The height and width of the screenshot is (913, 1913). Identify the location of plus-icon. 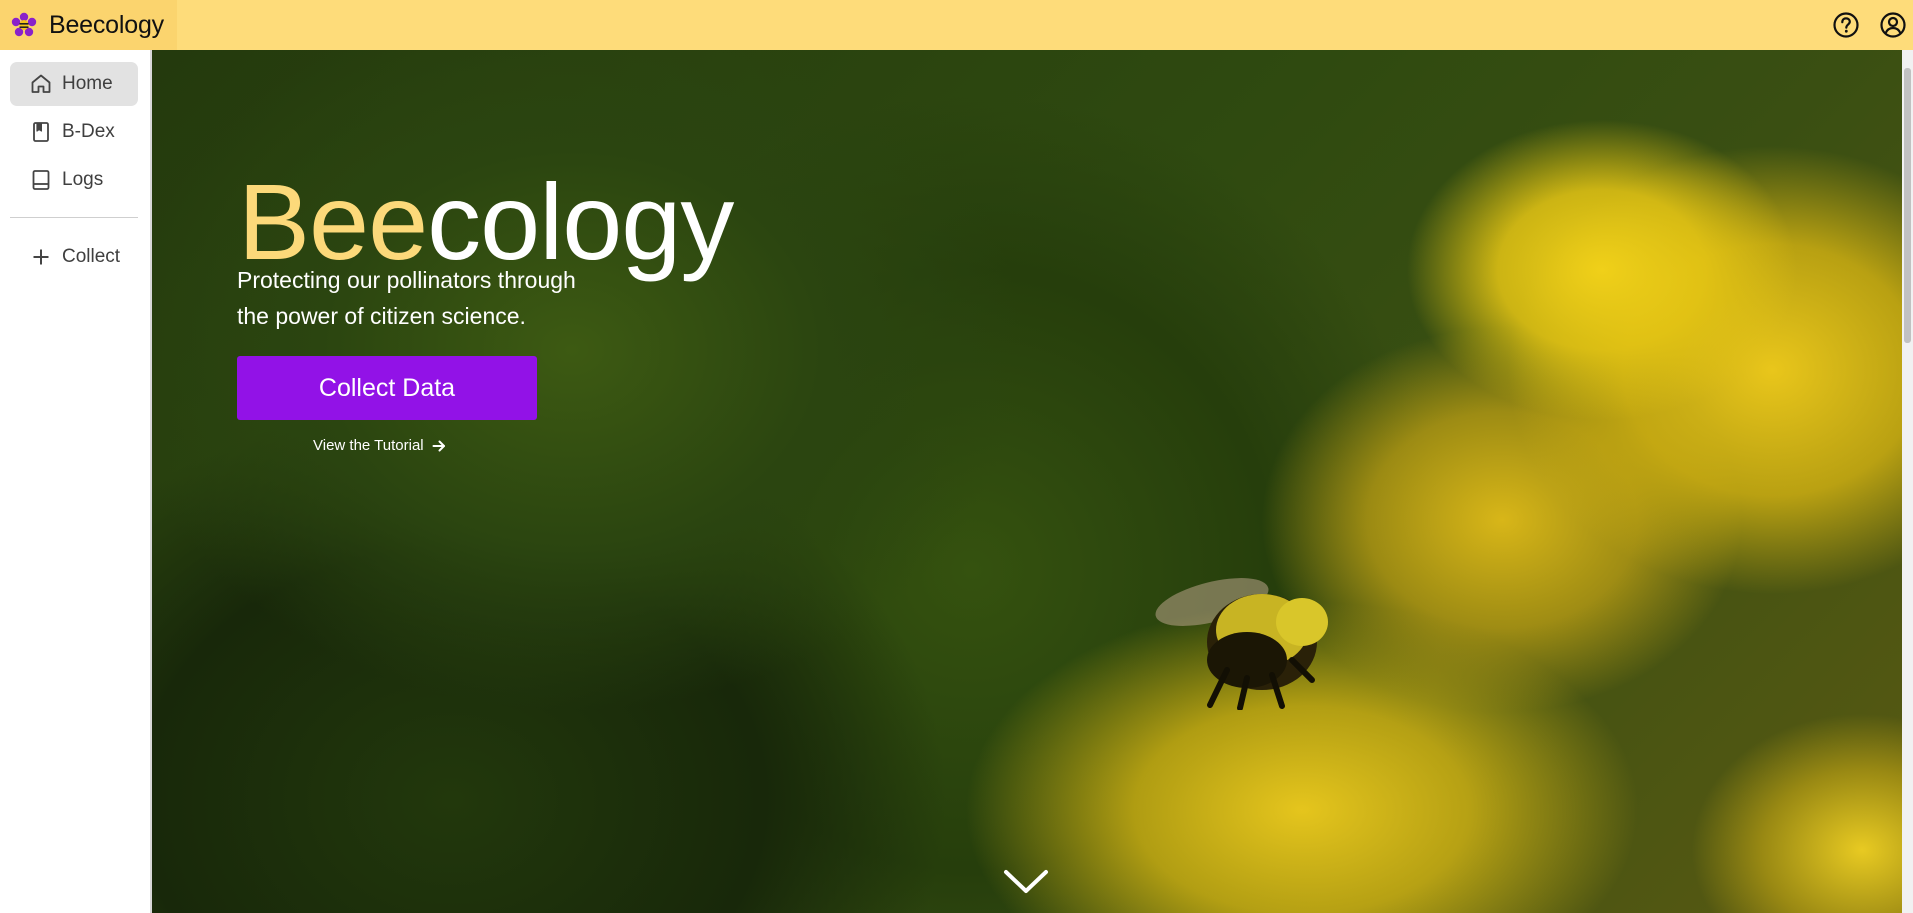
(41, 257).